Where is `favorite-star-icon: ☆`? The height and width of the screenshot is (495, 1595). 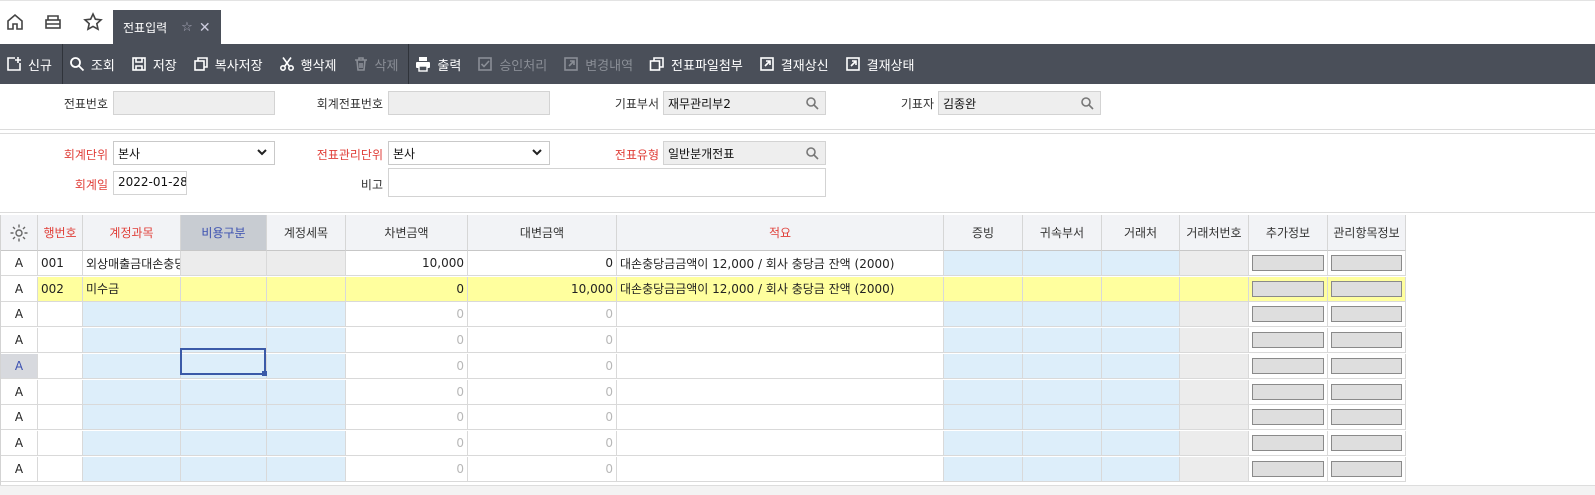
favorite-star-icon: ☆ is located at coordinates (187, 27).